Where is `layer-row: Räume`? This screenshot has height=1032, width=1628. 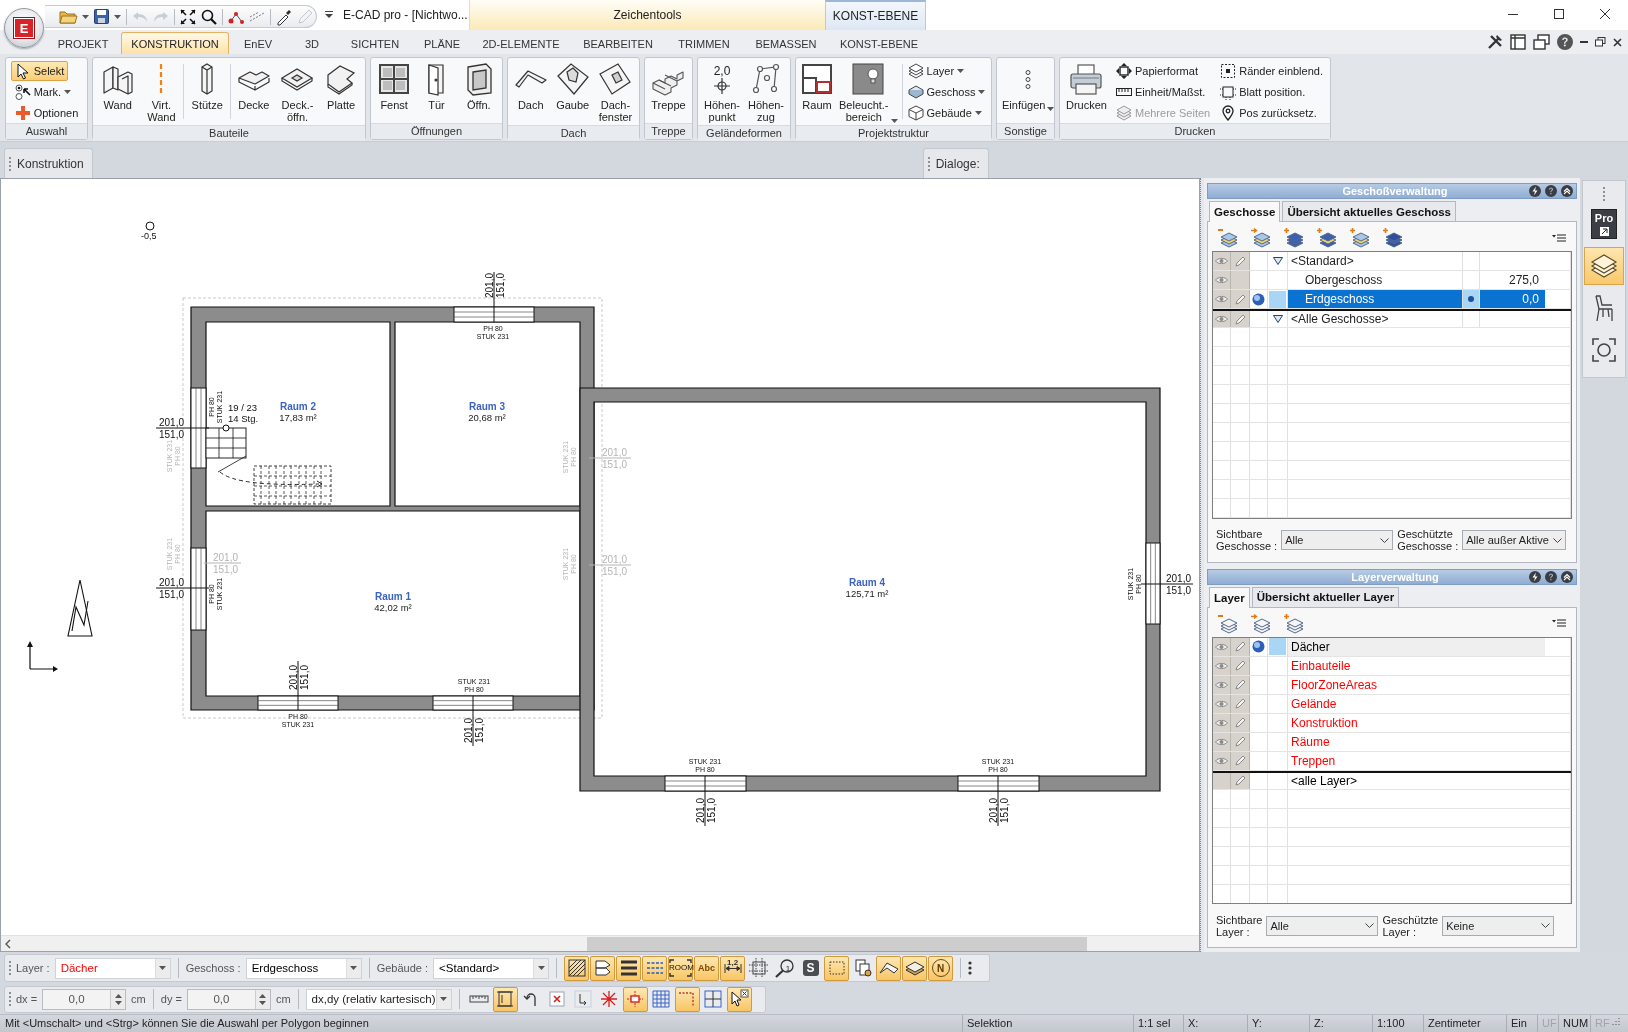
layer-row: Räume is located at coordinates (1416, 741).